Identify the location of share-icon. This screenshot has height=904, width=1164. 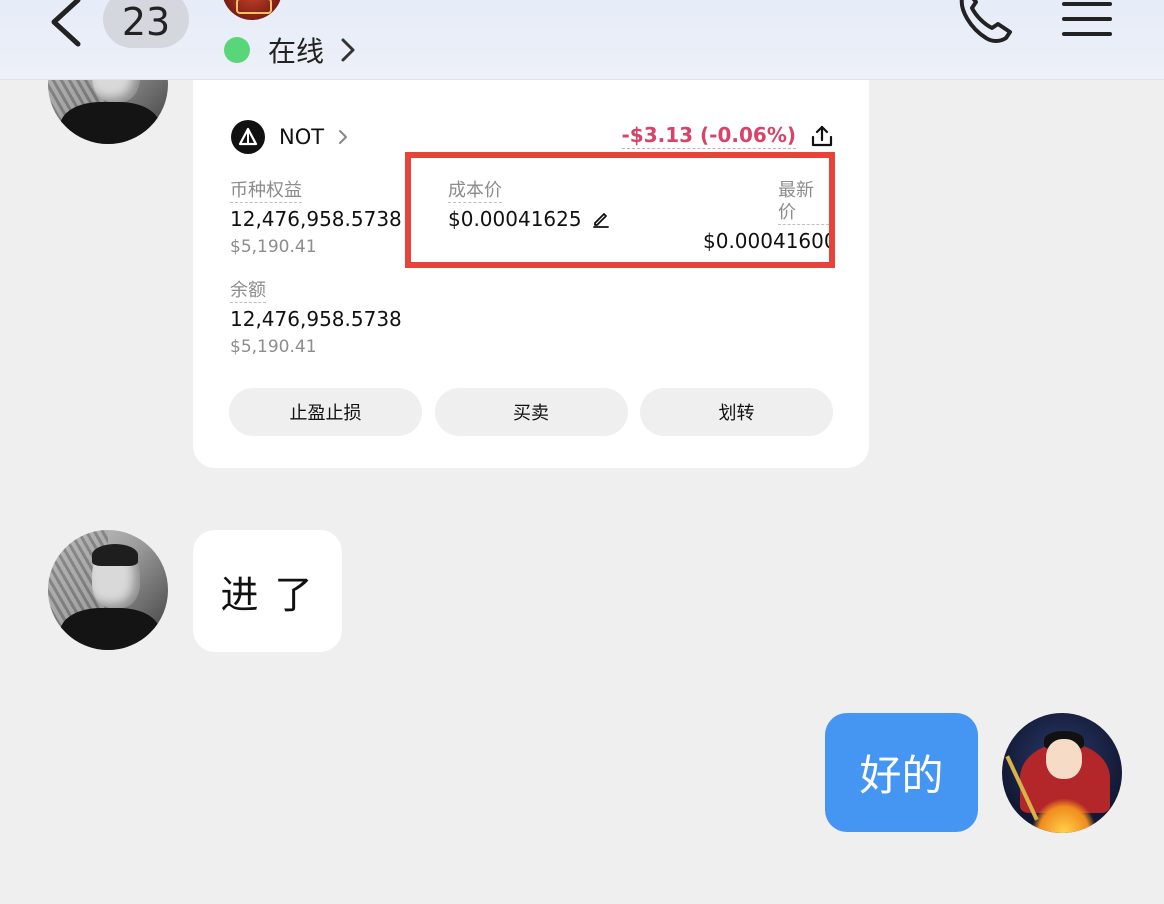
(822, 136).